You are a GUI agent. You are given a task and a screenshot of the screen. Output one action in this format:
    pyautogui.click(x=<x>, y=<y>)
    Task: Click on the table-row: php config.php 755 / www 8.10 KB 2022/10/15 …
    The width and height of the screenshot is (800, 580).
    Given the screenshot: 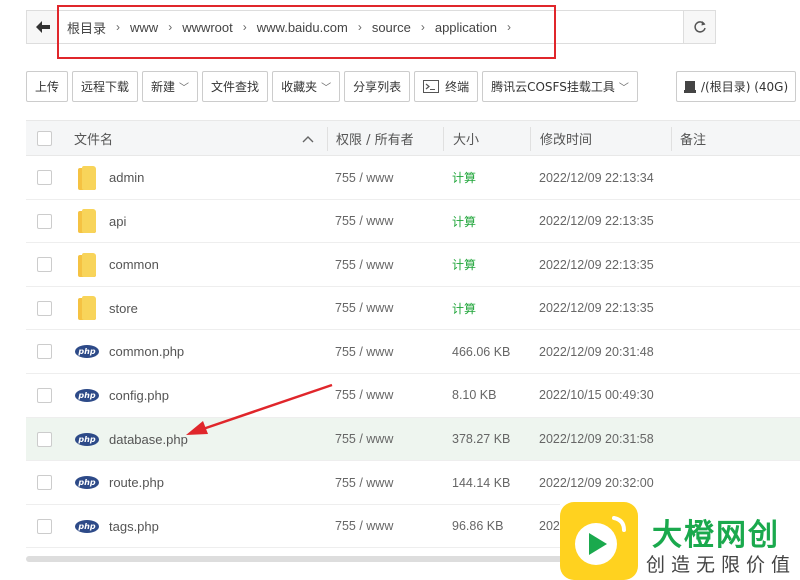 What is the action you would take?
    pyautogui.click(x=413, y=396)
    